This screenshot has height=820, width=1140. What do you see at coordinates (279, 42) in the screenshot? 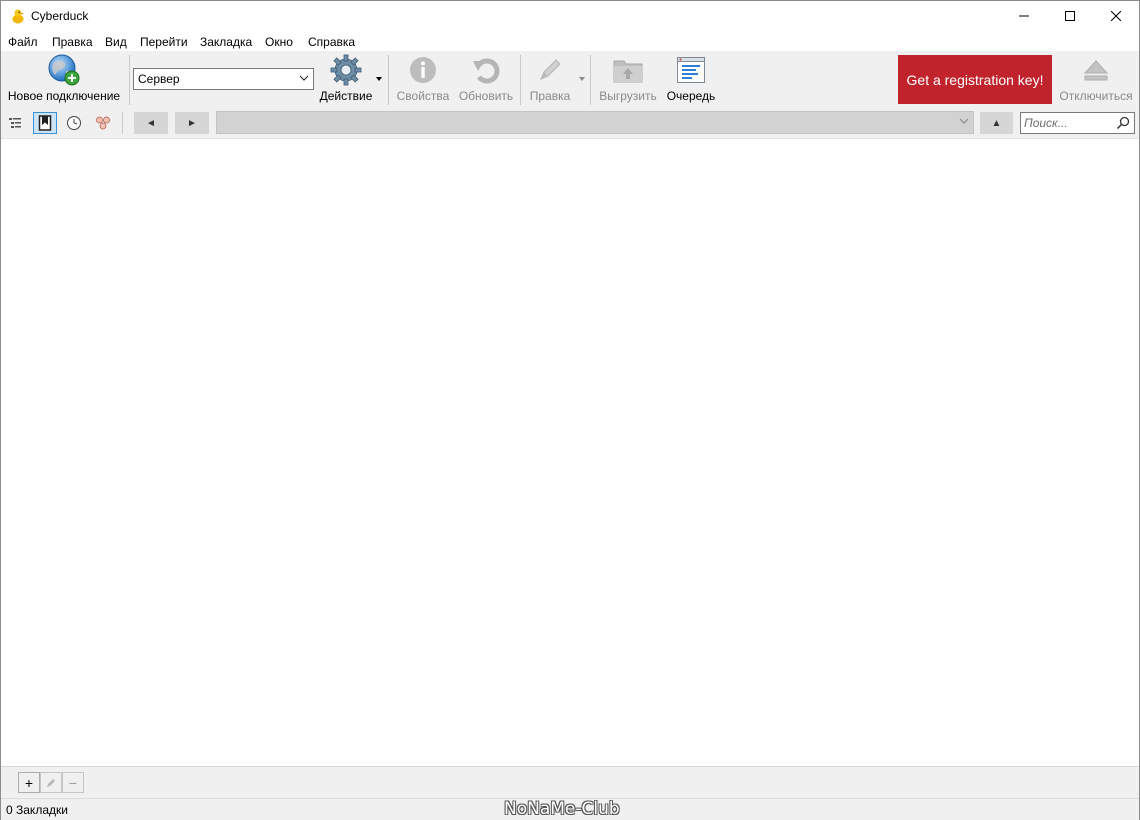
I see `menu-window: Окно` at bounding box center [279, 42].